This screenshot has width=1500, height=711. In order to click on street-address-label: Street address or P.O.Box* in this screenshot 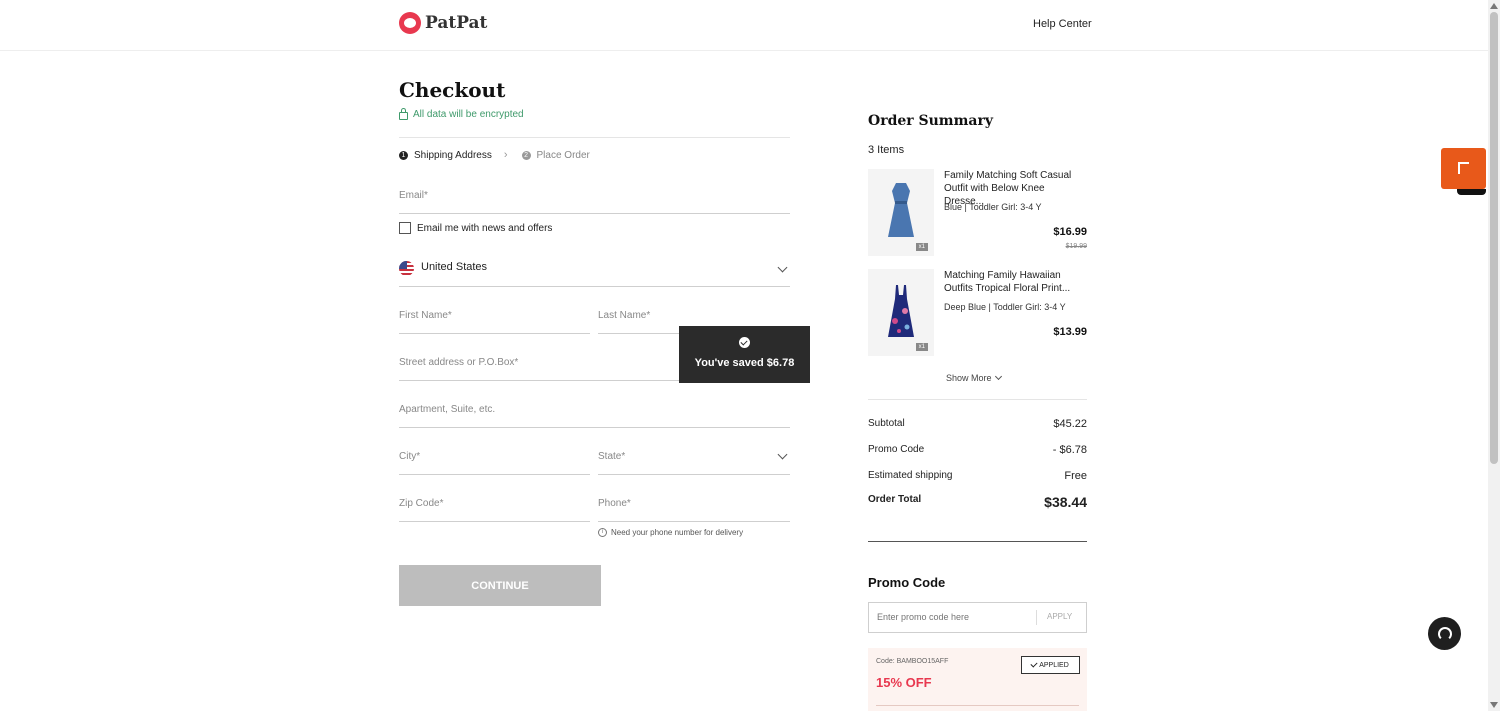, I will do `click(459, 362)`.